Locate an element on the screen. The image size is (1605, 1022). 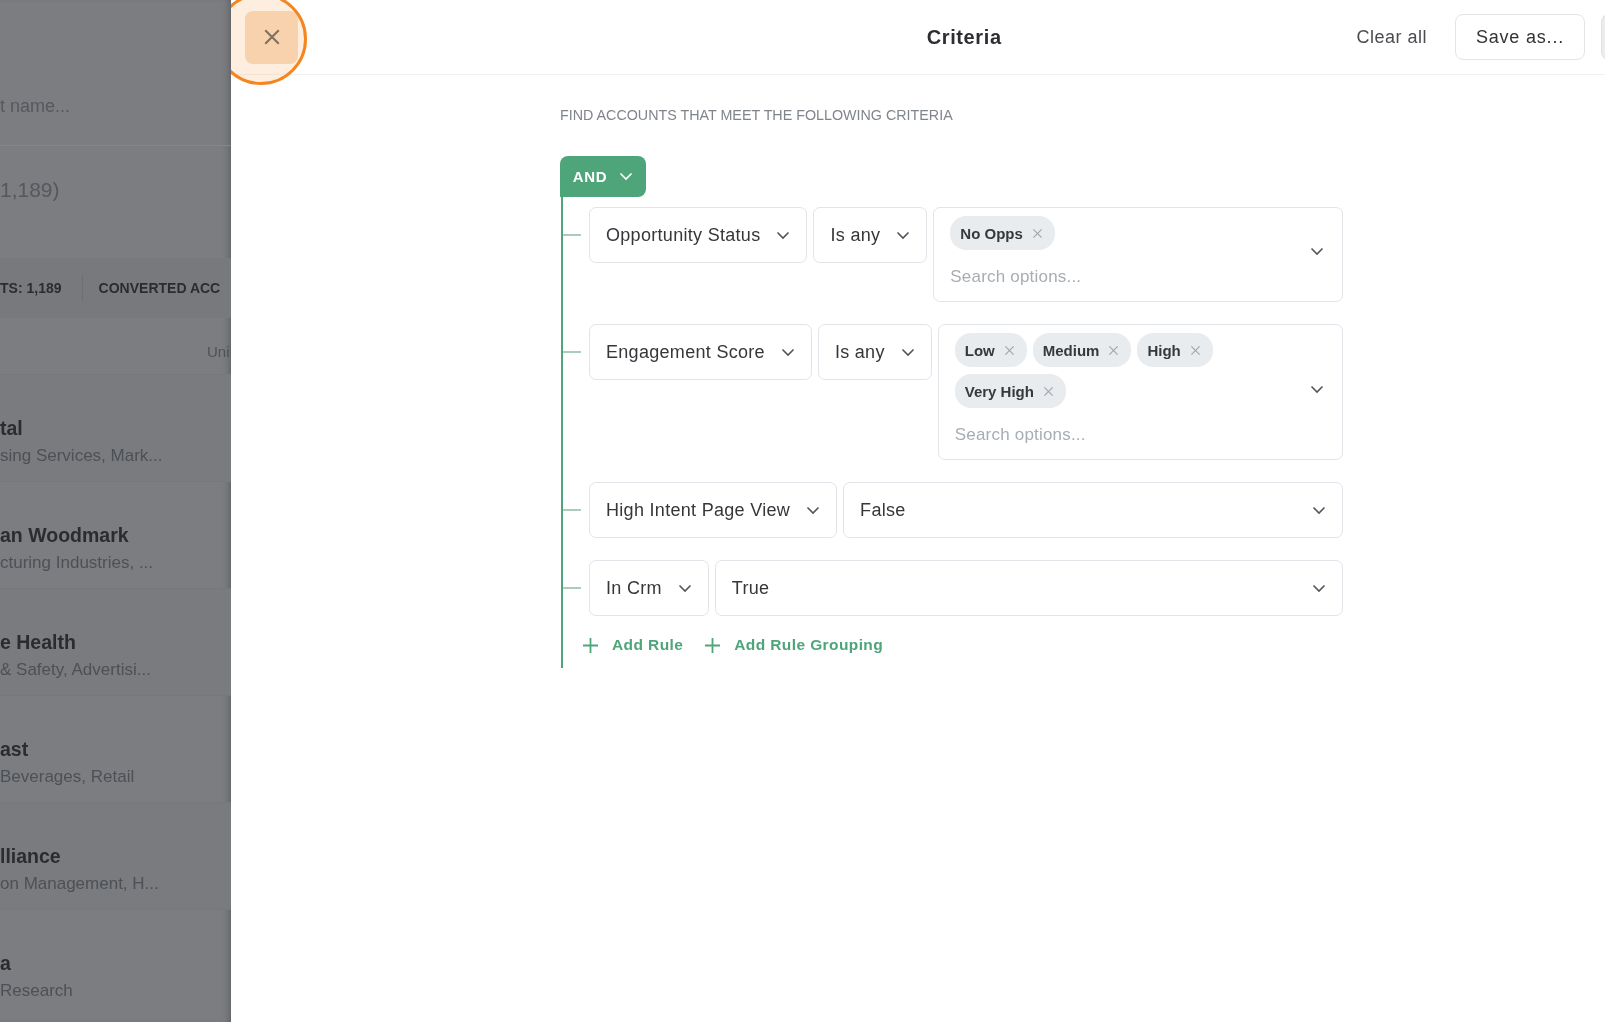
field-dropdown: In Crm is located at coordinates (649, 588).